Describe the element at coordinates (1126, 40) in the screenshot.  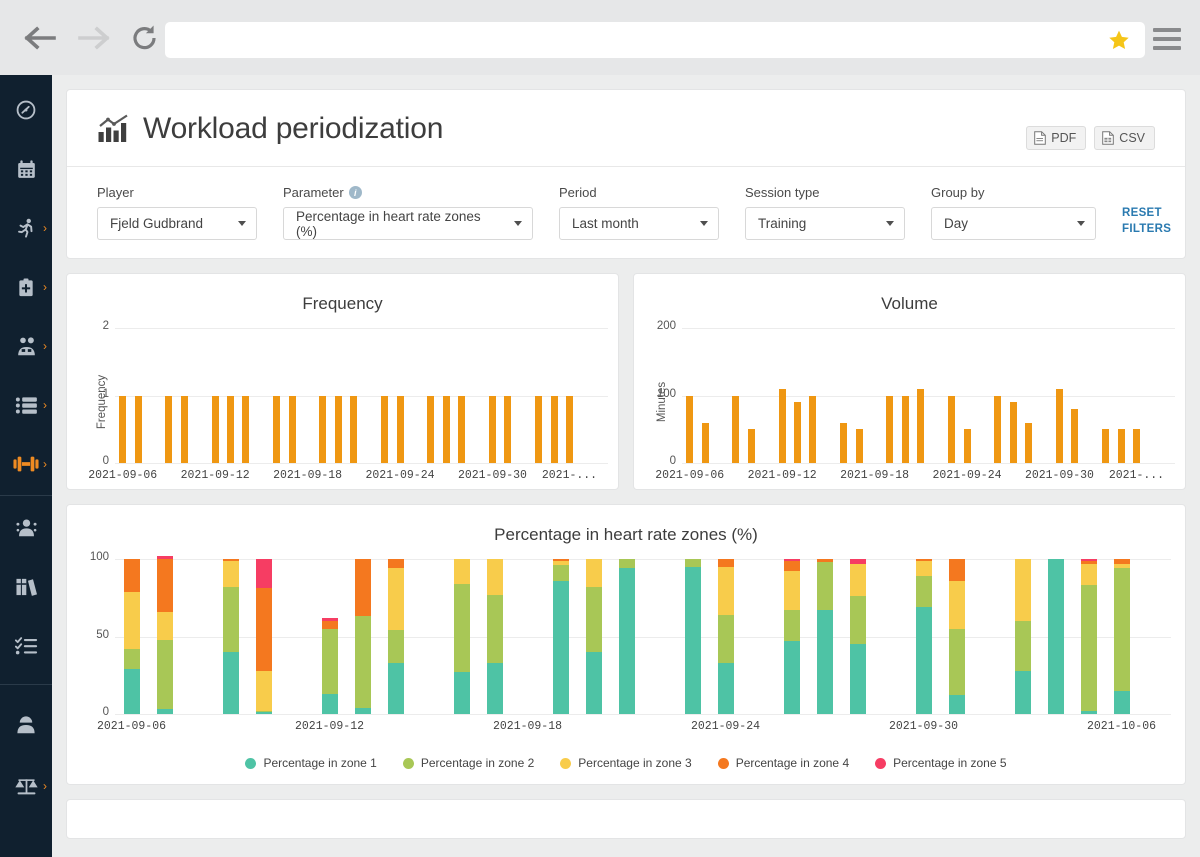
I see `bookmark-button` at that location.